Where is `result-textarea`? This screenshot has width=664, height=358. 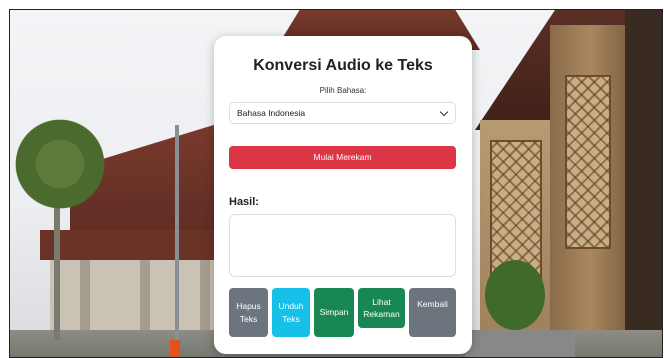
result-textarea is located at coordinates (342, 245).